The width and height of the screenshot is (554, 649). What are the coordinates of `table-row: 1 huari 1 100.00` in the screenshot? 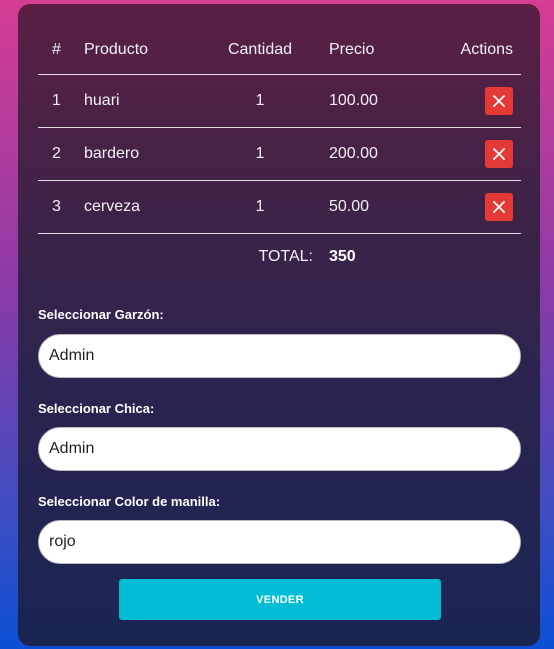 It's located at (279, 101).